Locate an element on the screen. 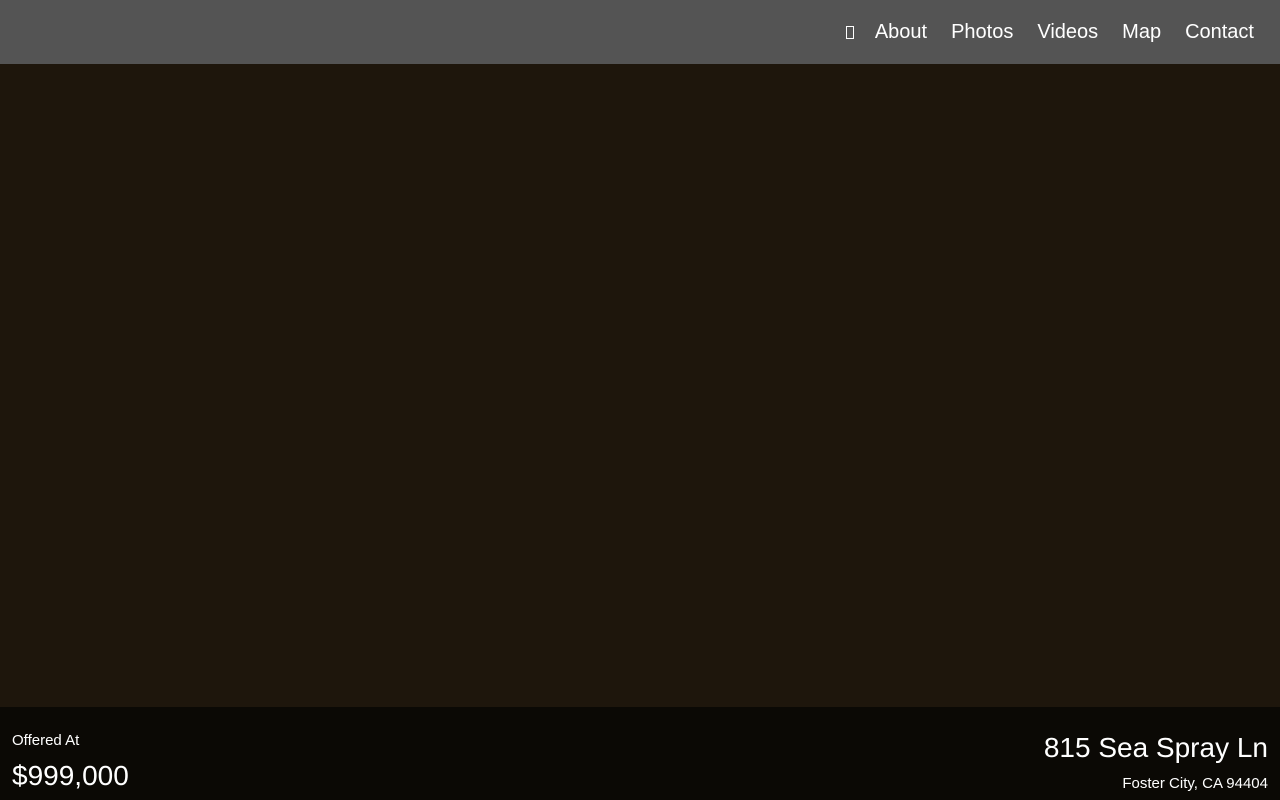 Image resolution: width=1280 pixels, height=800 pixels. nav-link-map: Map is located at coordinates (1141, 32).